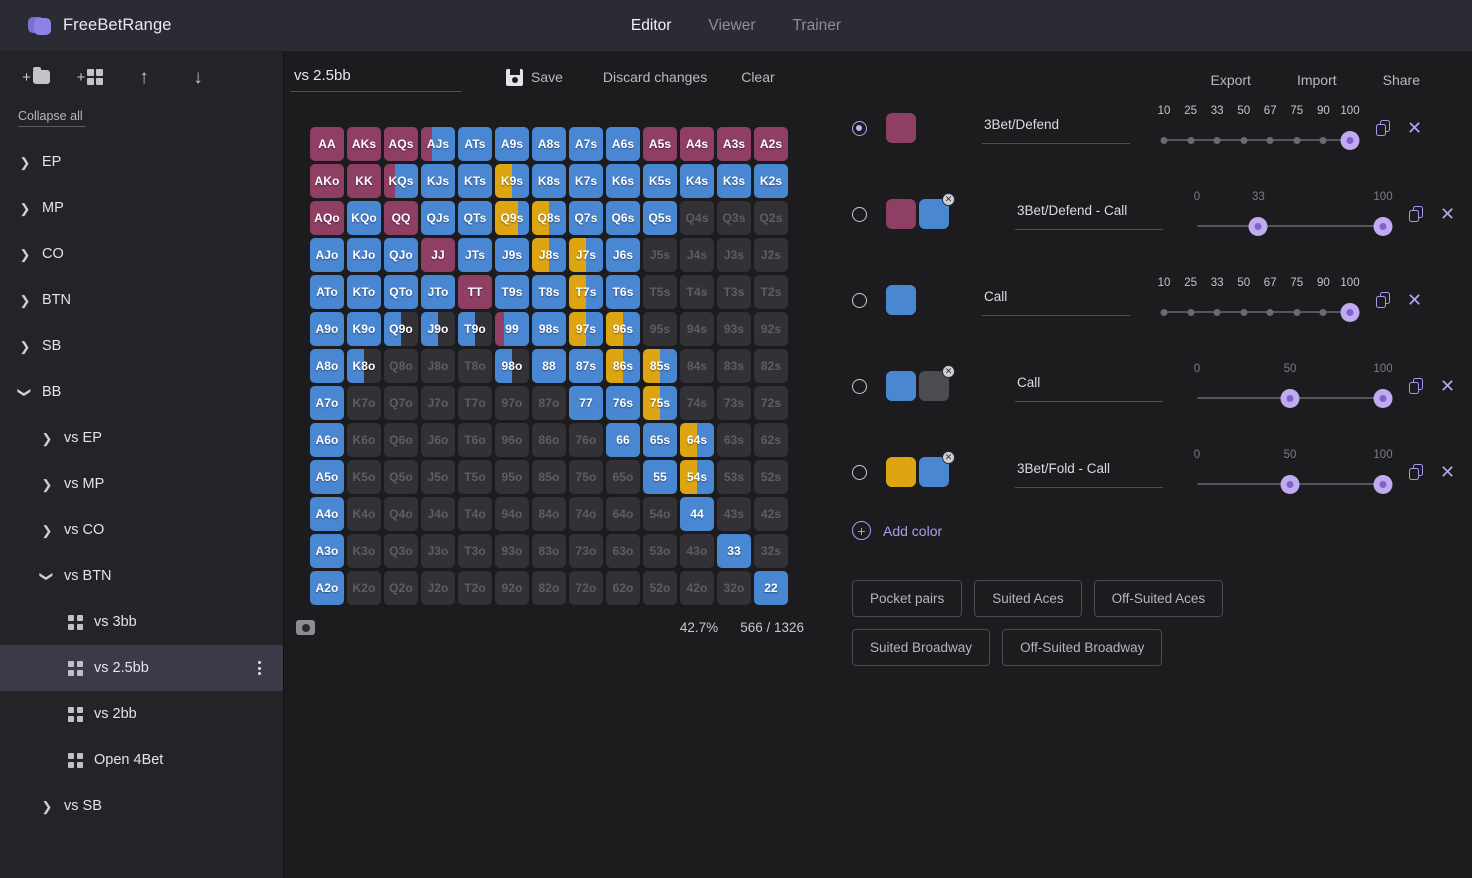  What do you see at coordinates (327, 328) in the screenshot?
I see `hand-cell-A9o: A9o` at bounding box center [327, 328].